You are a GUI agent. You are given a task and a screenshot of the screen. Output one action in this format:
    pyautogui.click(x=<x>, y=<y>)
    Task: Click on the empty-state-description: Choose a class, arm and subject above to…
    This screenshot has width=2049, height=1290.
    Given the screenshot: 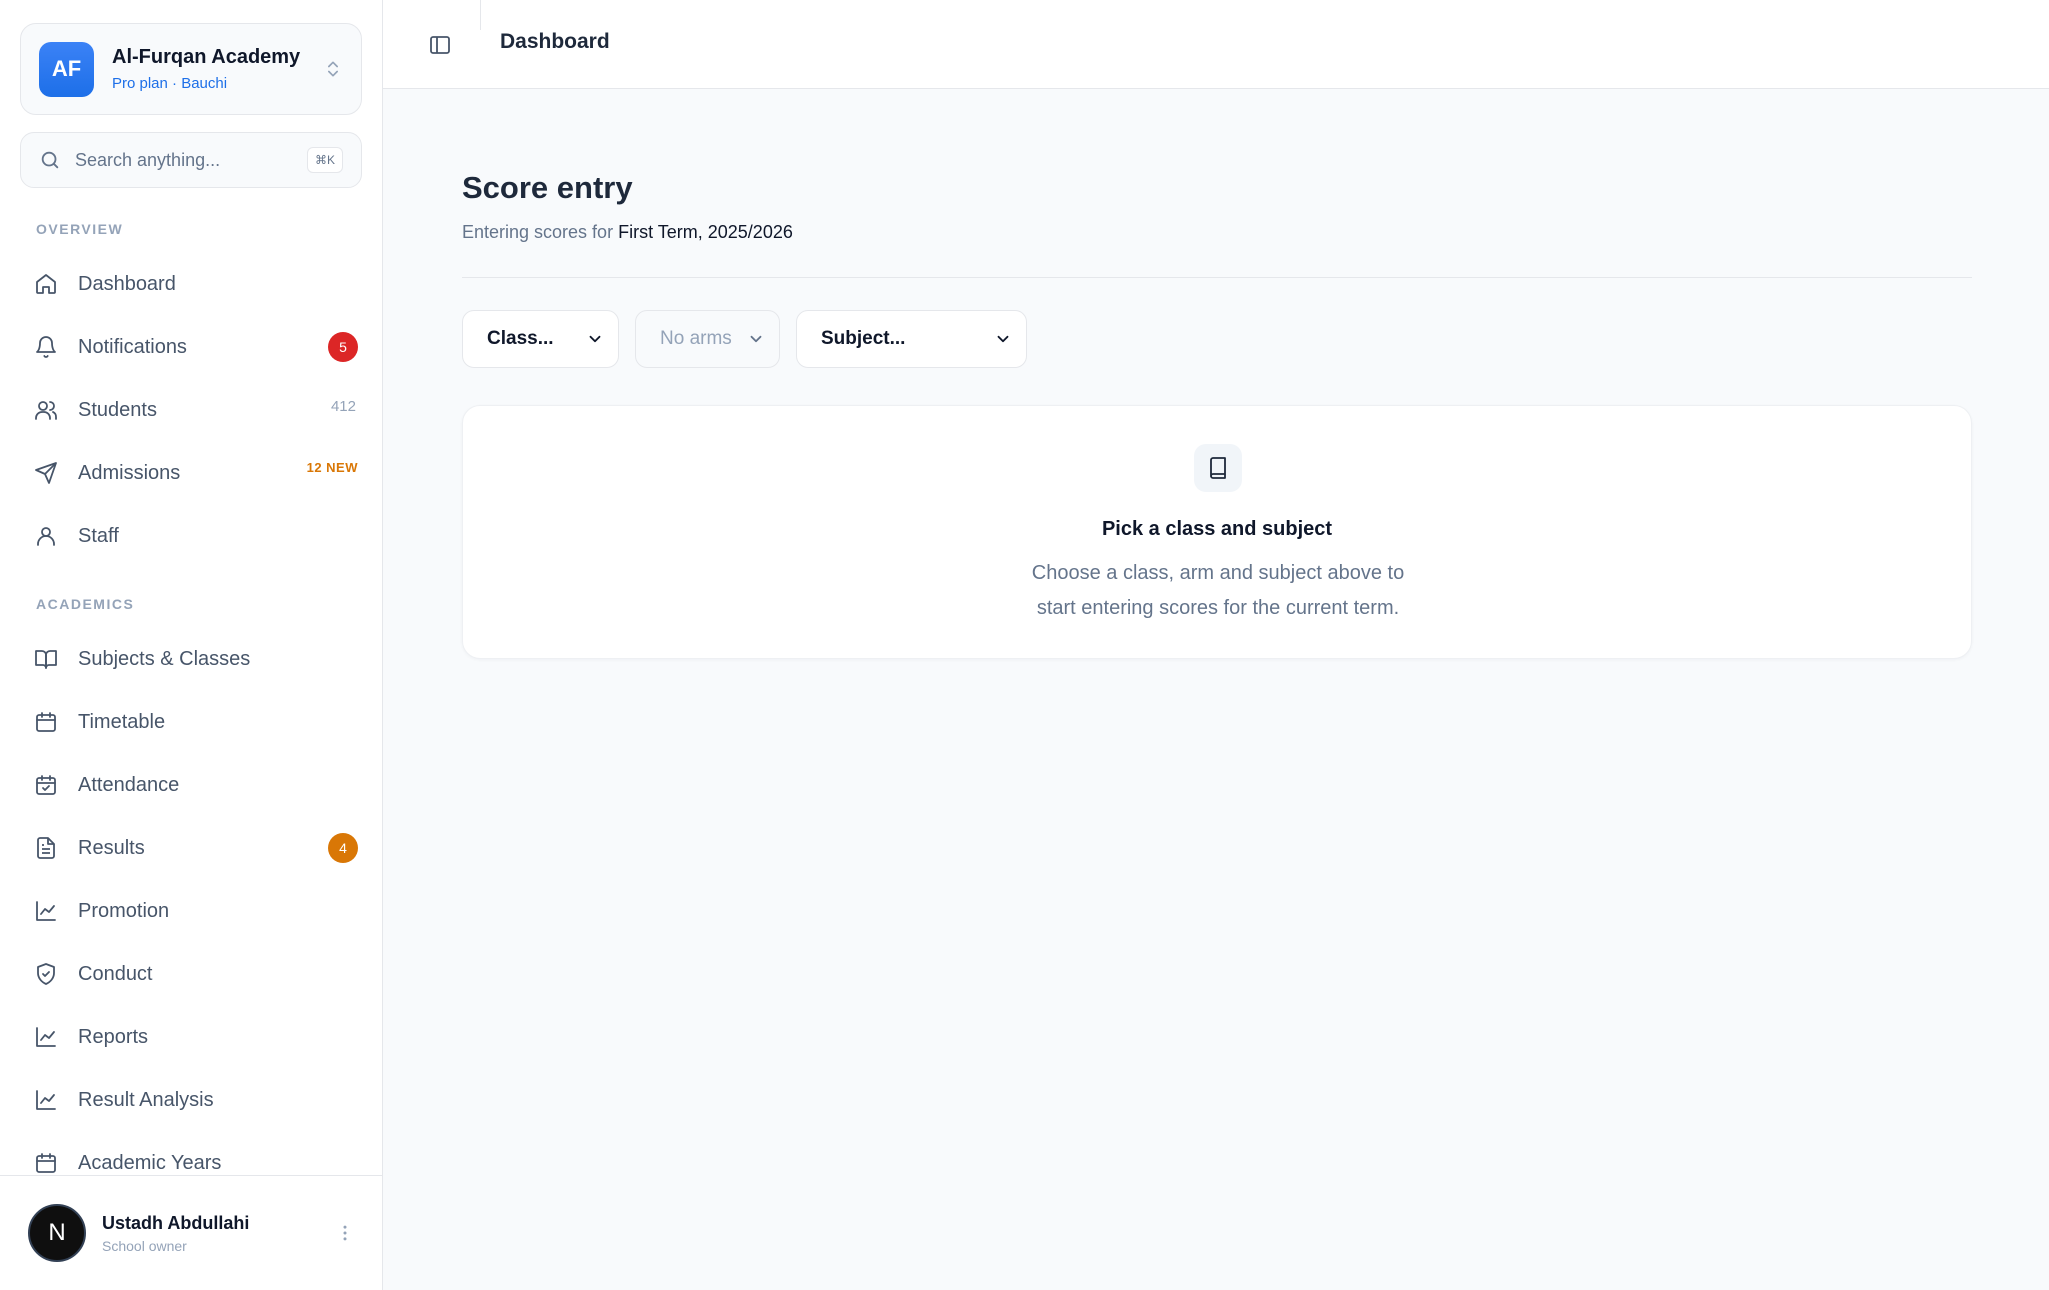 What is the action you would take?
    pyautogui.click(x=1218, y=591)
    